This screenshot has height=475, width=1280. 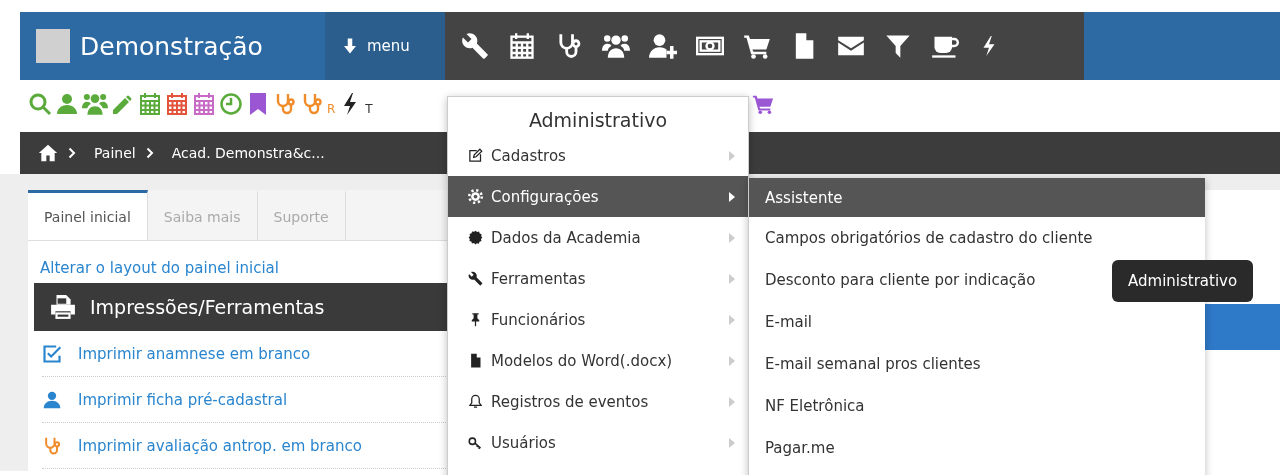 I want to click on menu-button: menu, so click(x=385, y=46).